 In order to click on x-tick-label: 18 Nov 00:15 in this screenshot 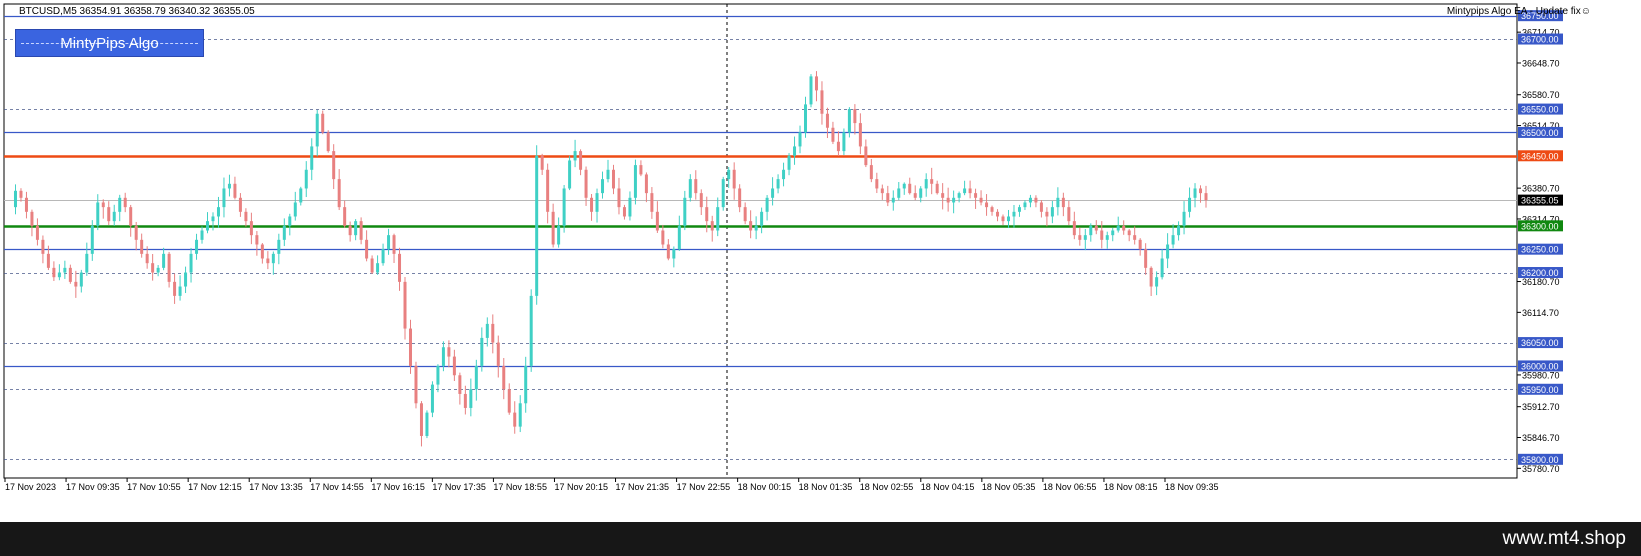, I will do `click(765, 487)`.